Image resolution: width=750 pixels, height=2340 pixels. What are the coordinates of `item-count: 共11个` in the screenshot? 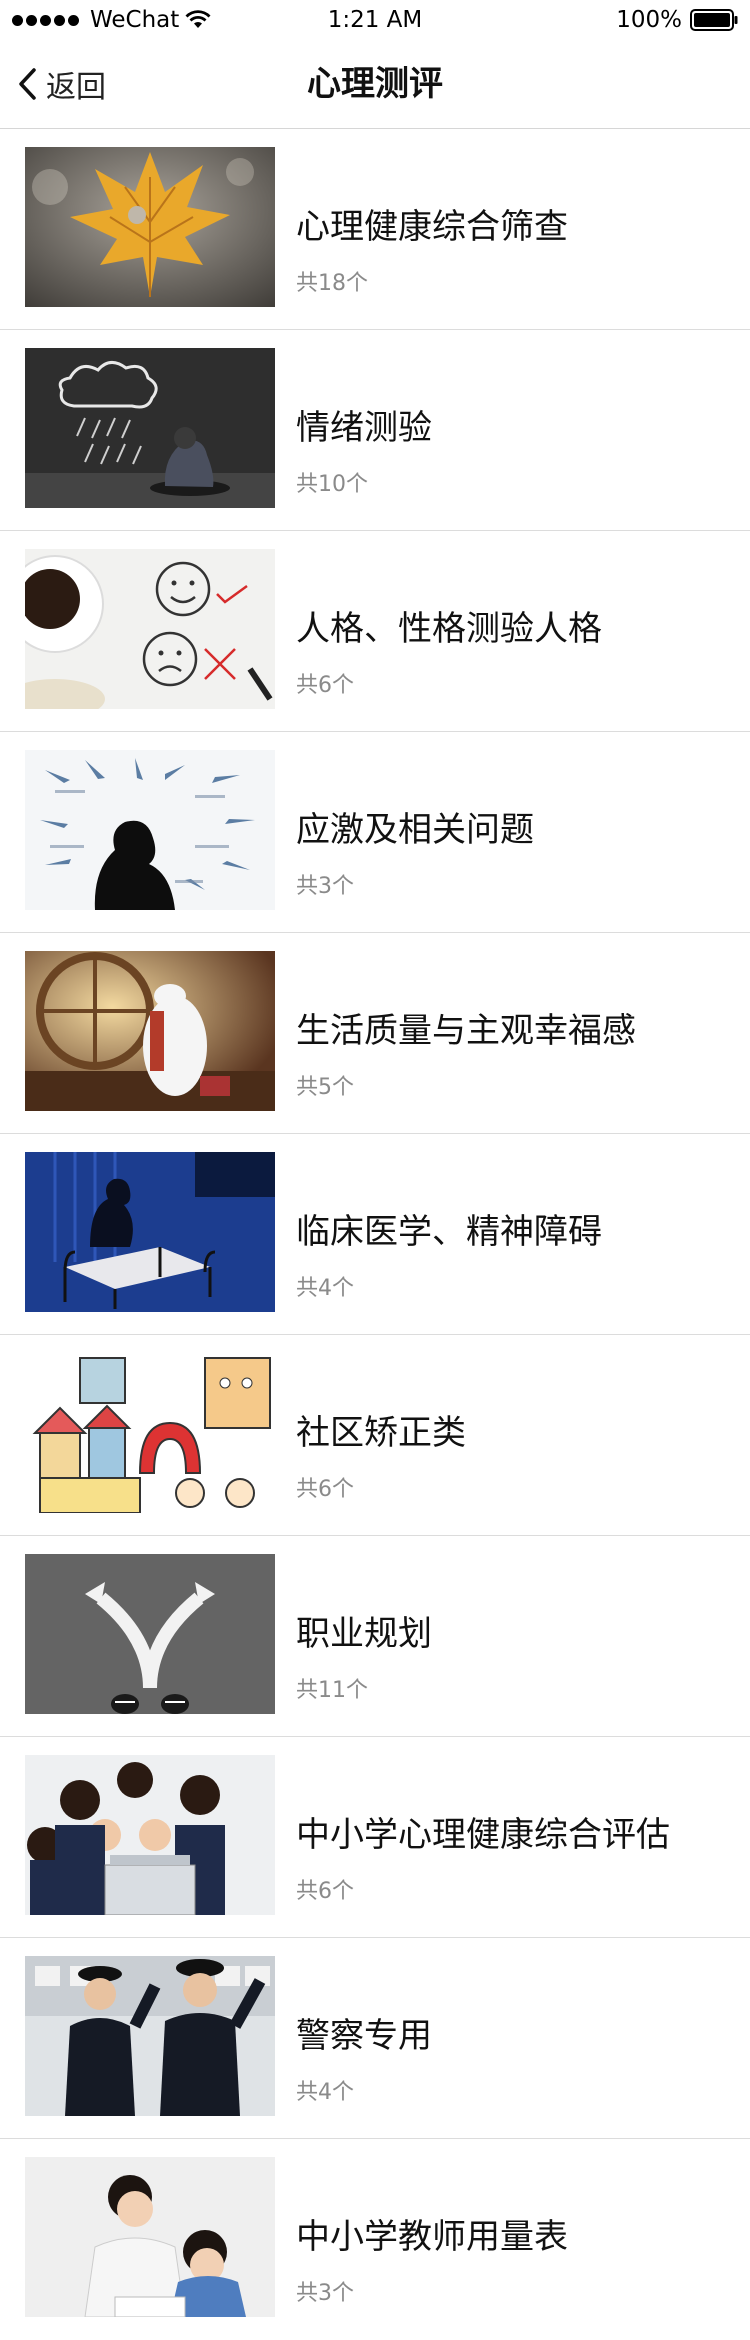 It's located at (332, 1690).